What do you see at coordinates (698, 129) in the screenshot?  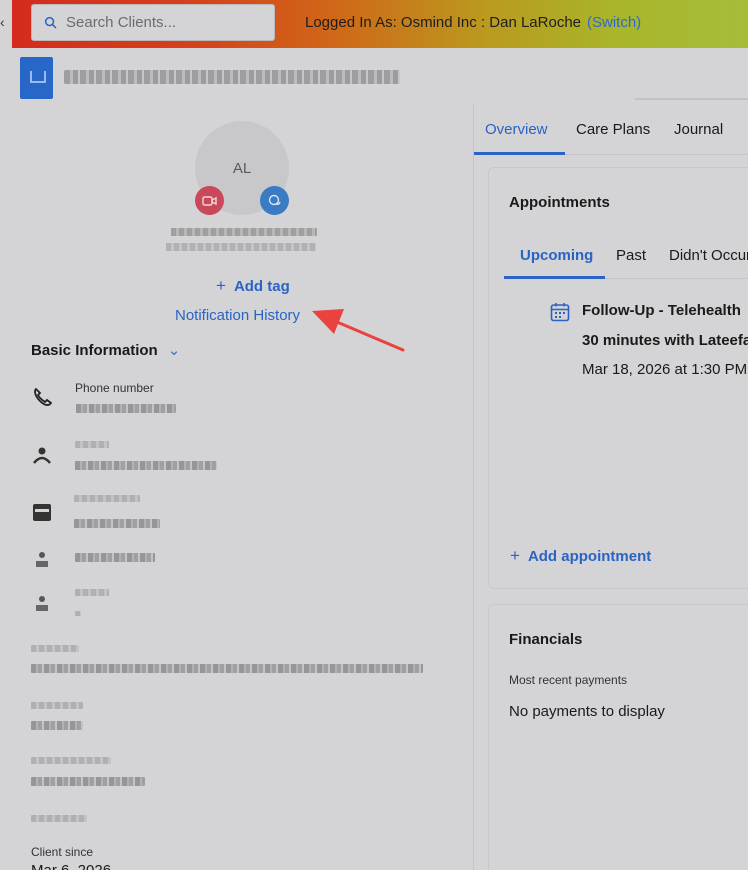 I see `tab-journal: Journal` at bounding box center [698, 129].